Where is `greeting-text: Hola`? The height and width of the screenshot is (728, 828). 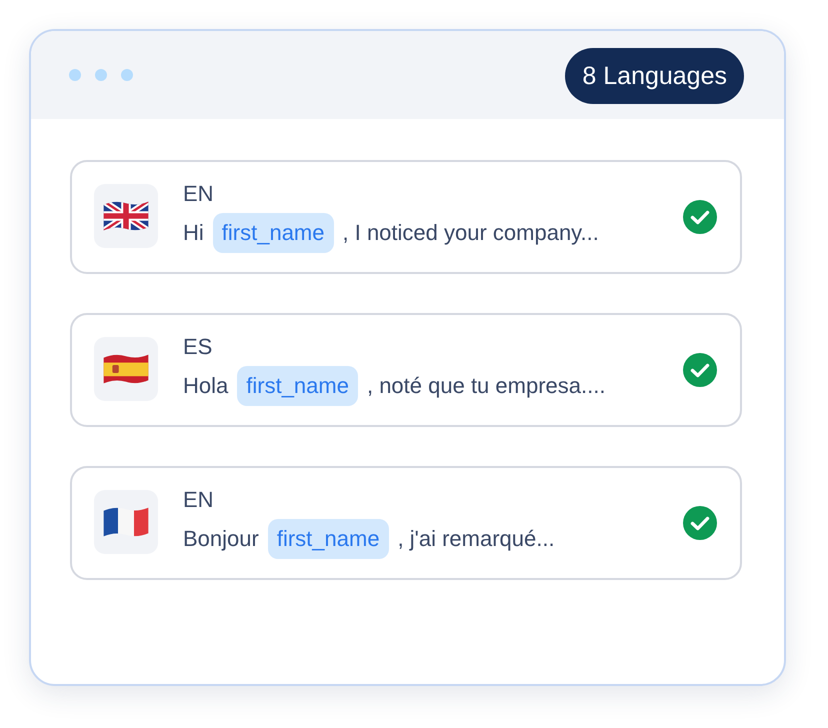 greeting-text: Hola is located at coordinates (205, 385).